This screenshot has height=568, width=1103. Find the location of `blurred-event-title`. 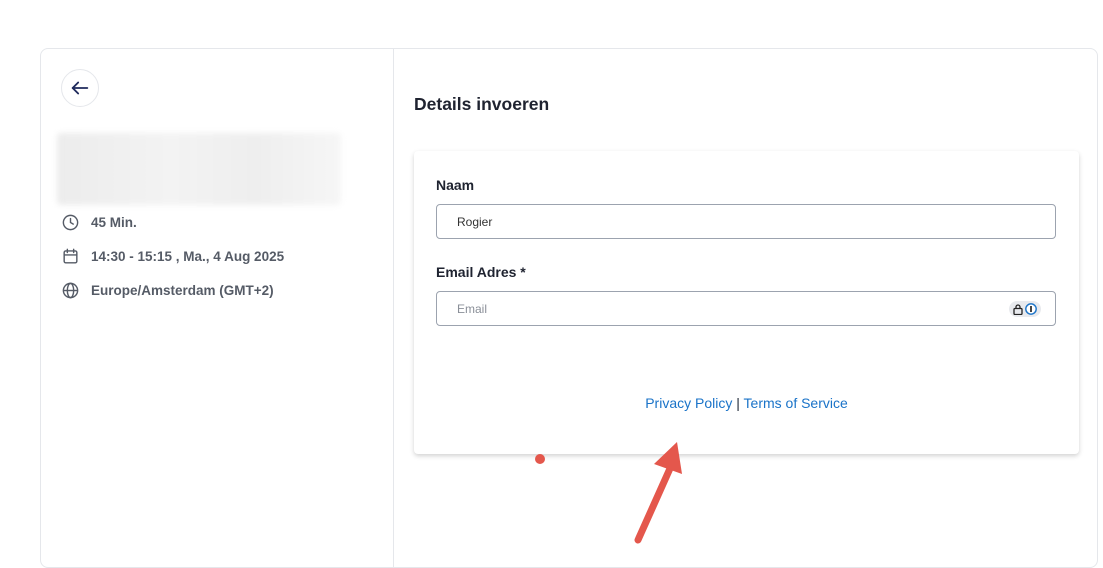

blurred-event-title is located at coordinates (199, 169).